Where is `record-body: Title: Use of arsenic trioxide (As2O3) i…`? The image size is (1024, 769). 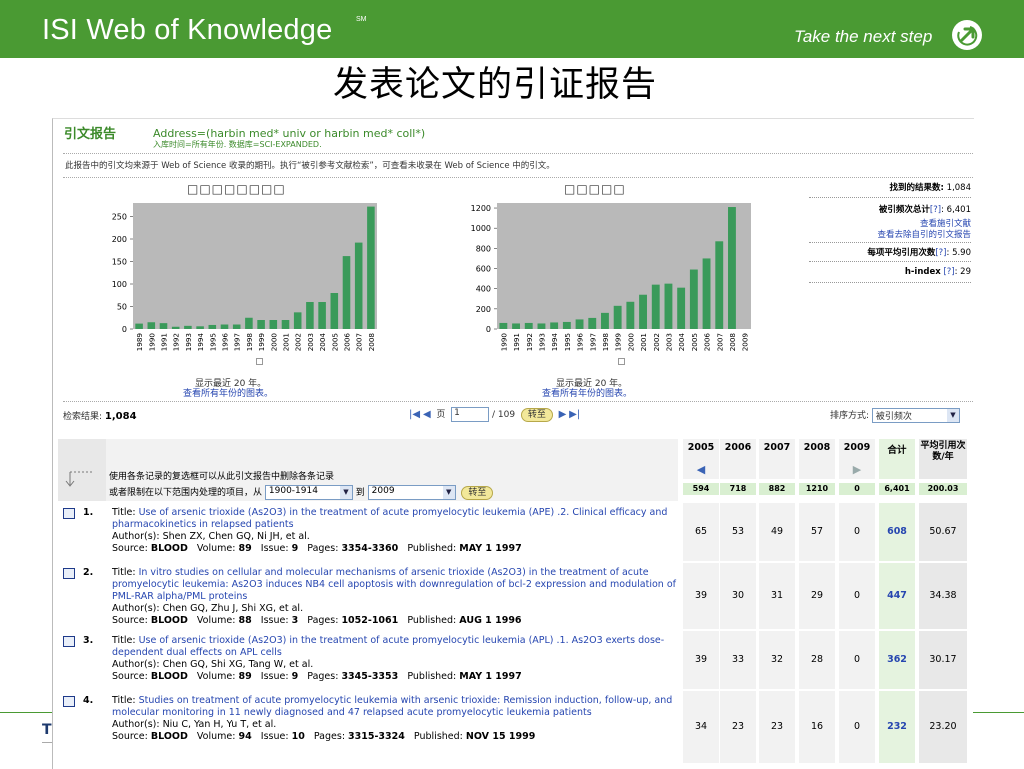 record-body: Title: Use of arsenic trioxide (As2O3) i… is located at coordinates (397, 659).